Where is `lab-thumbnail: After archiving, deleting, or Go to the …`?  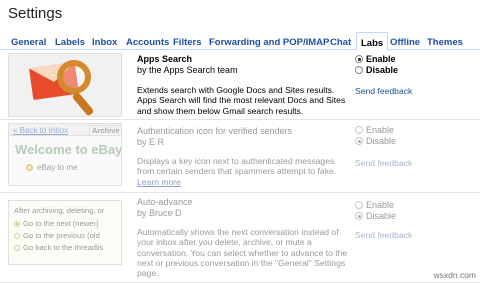 lab-thumbnail: After archiving, deleting, or Go to the … is located at coordinates (65, 232).